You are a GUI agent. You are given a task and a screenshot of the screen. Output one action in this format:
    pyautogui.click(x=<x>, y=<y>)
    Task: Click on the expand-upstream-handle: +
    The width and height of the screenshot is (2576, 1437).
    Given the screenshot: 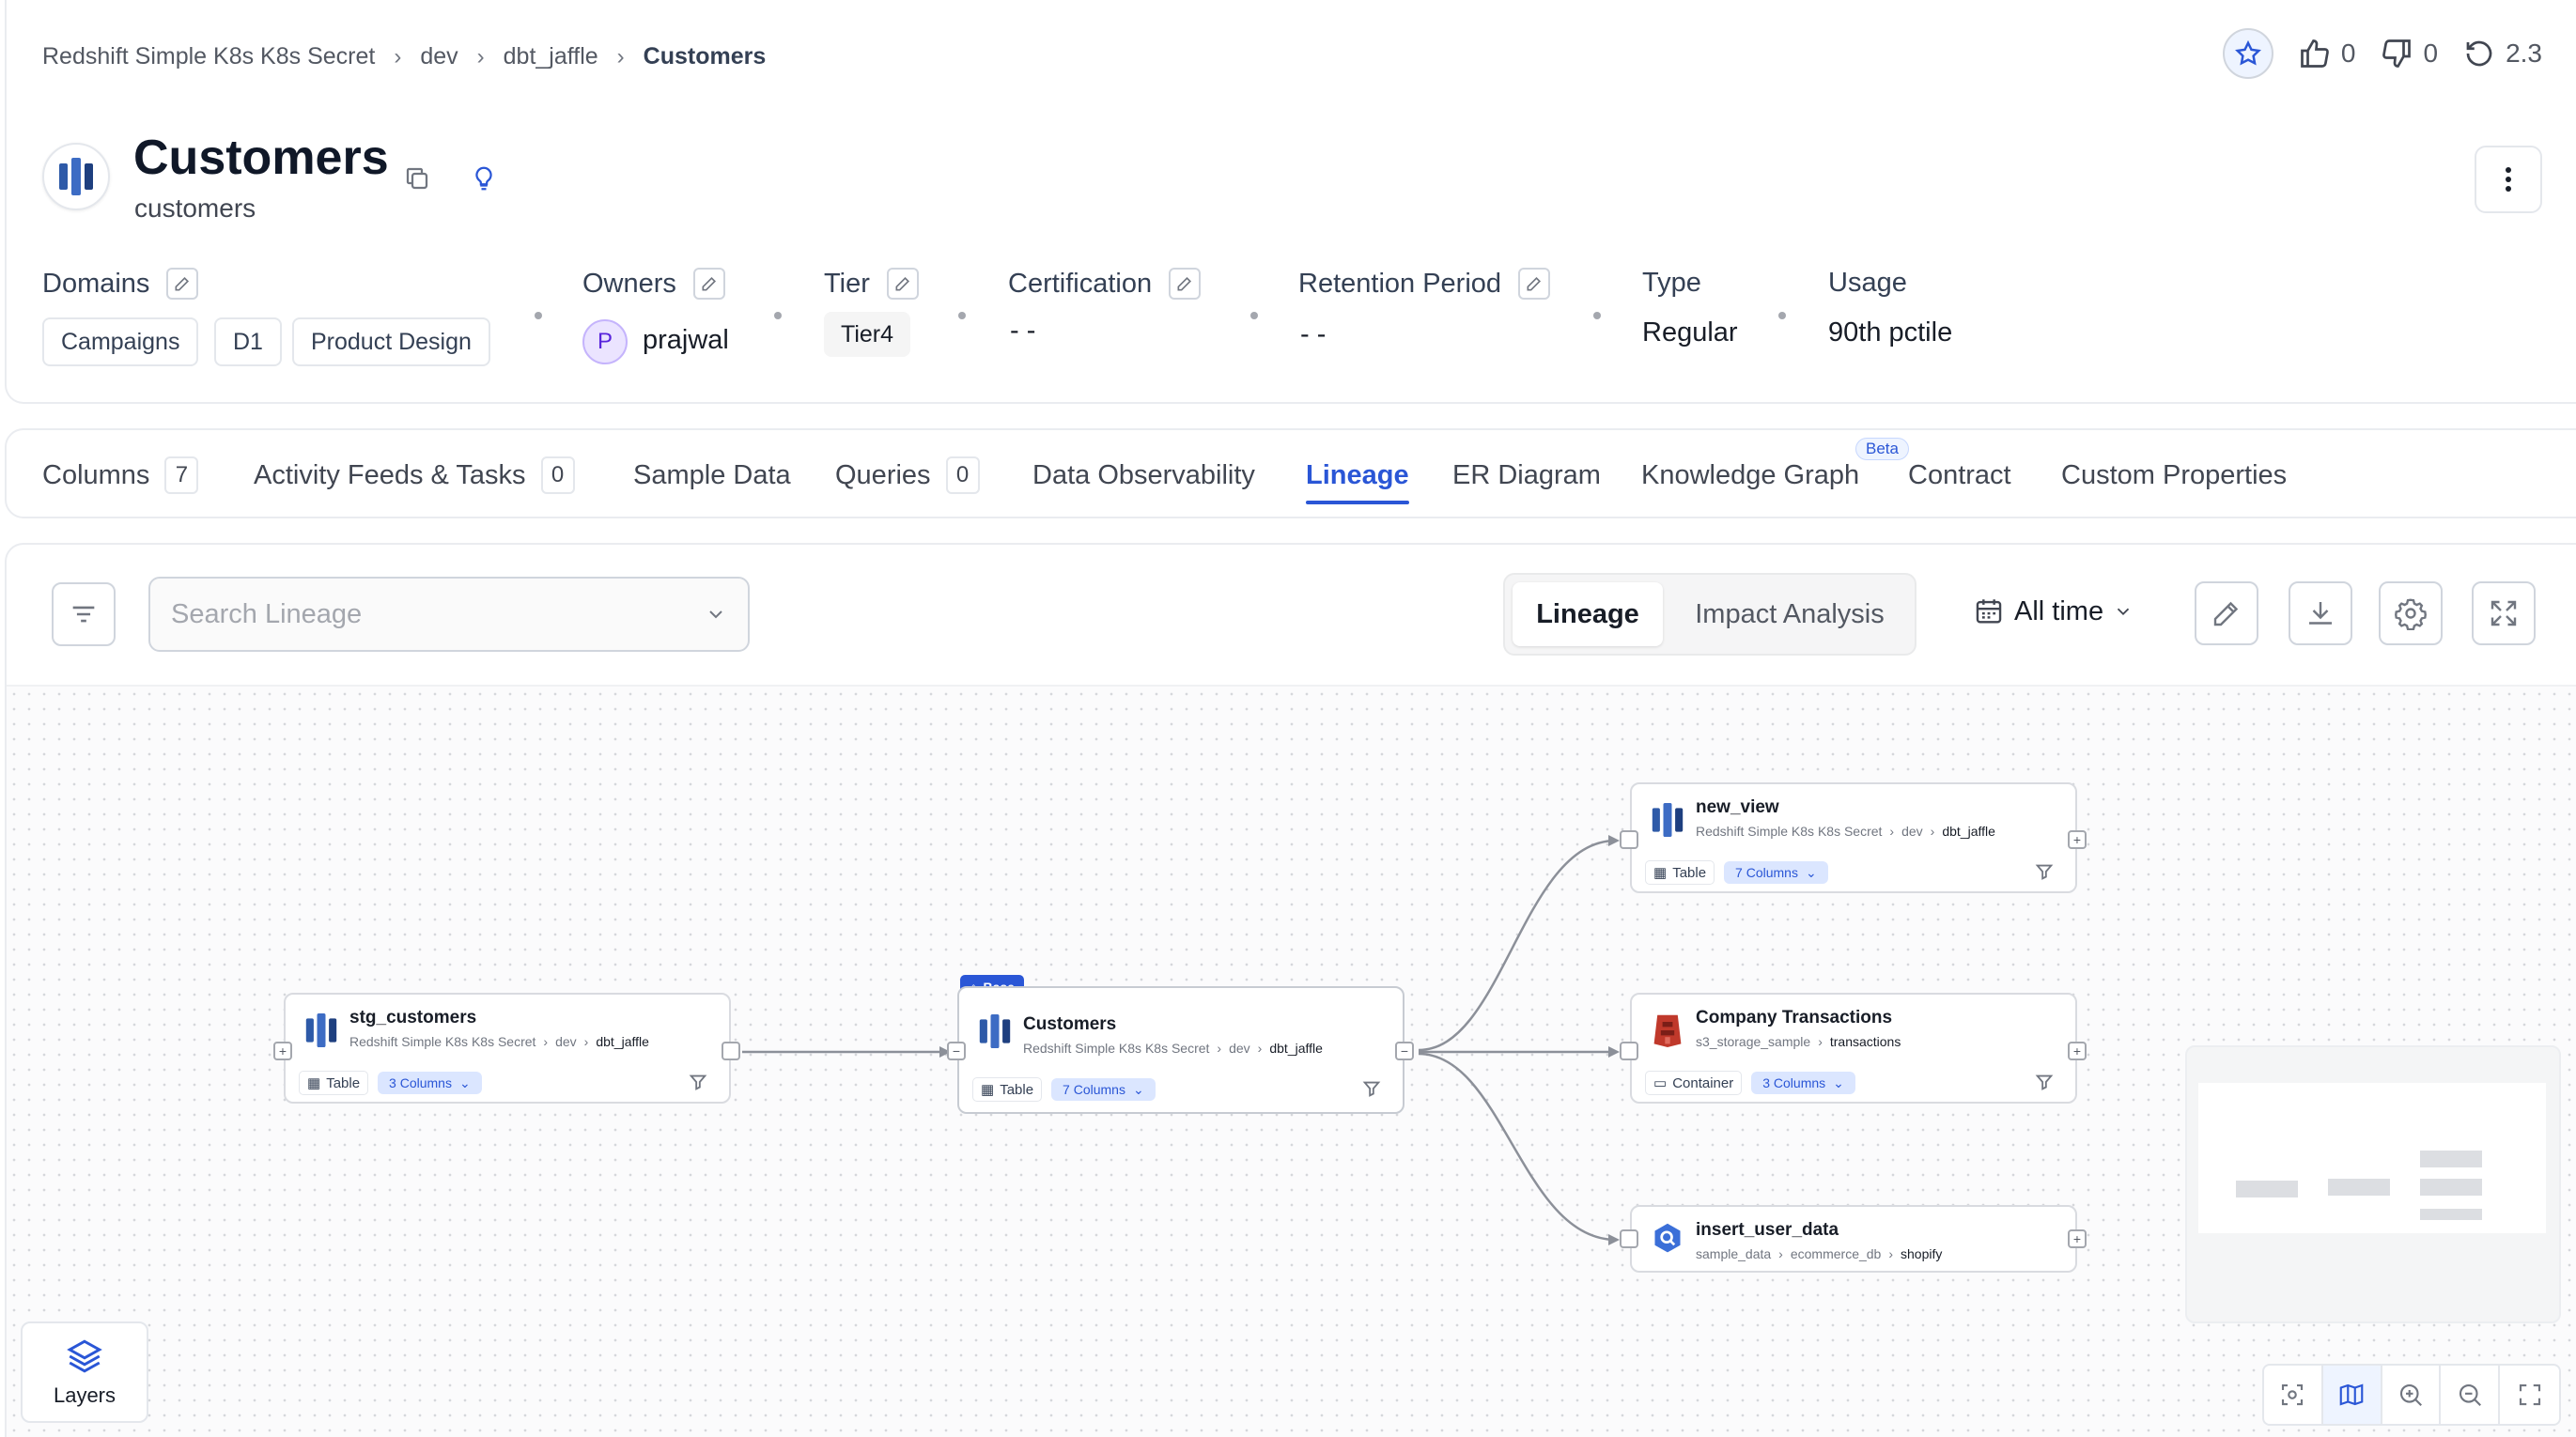 What is the action you would take?
    pyautogui.click(x=282, y=1051)
    